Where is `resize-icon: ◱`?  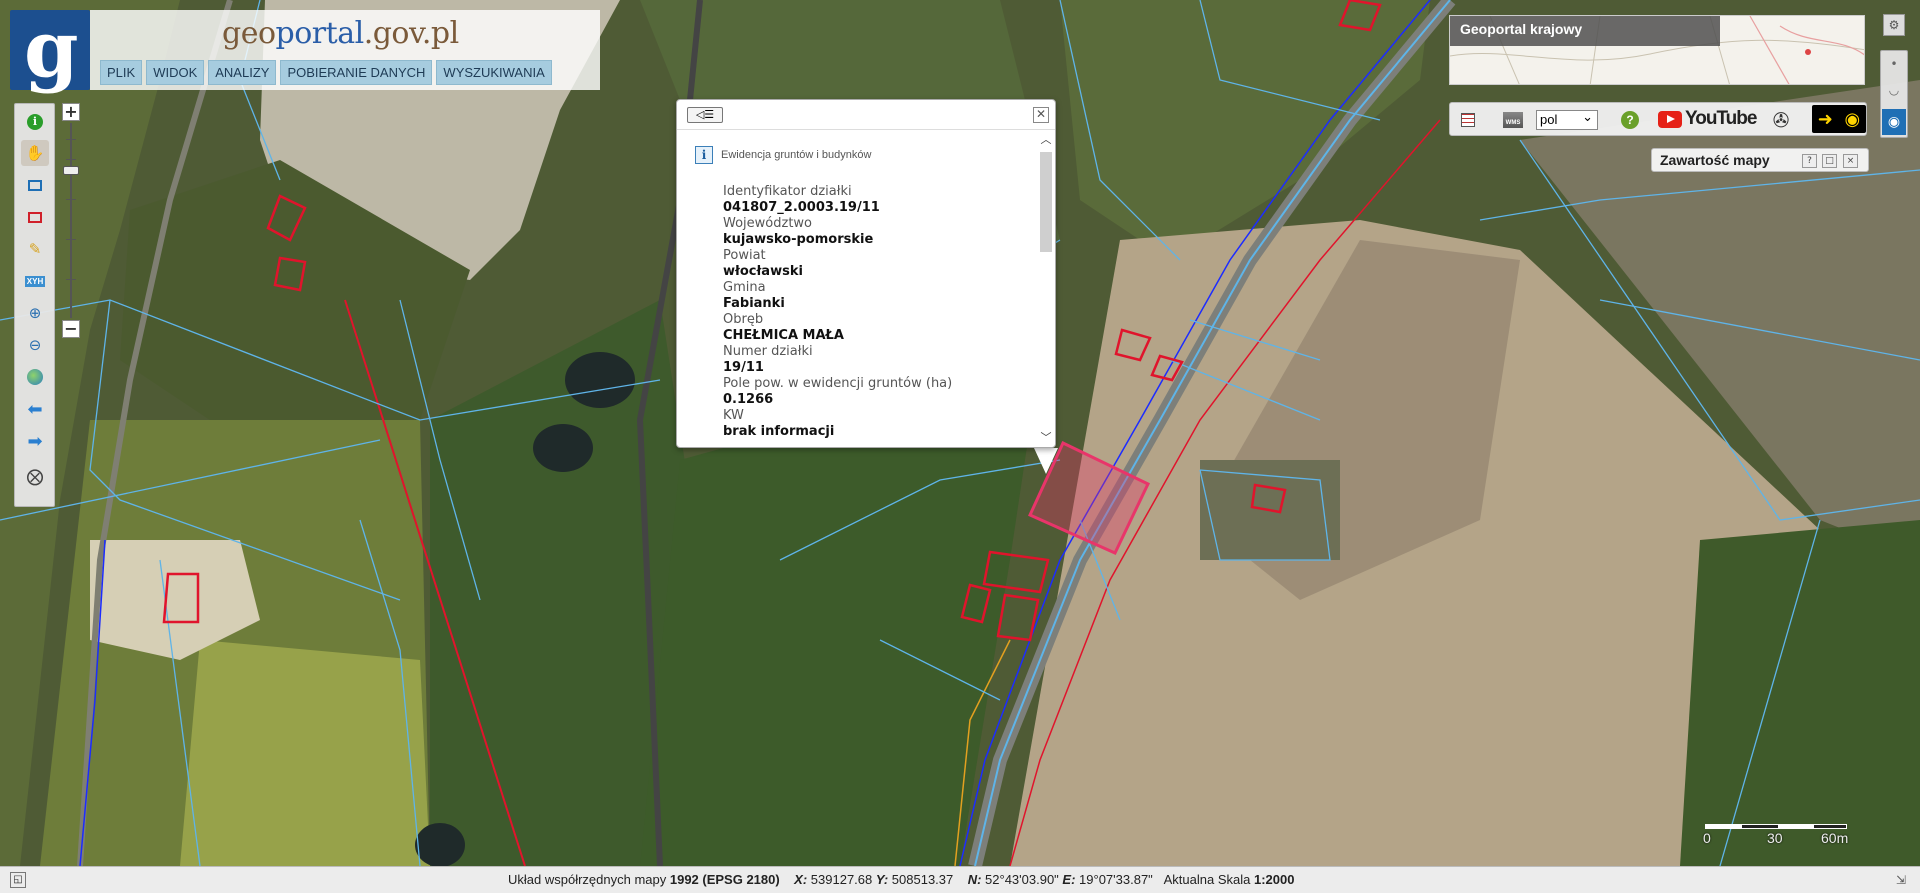
resize-icon: ◱ is located at coordinates (18, 880).